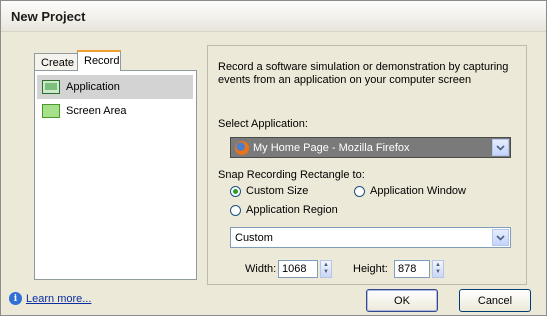  I want to click on list-item-screen-area: Screen Area, so click(115, 111).